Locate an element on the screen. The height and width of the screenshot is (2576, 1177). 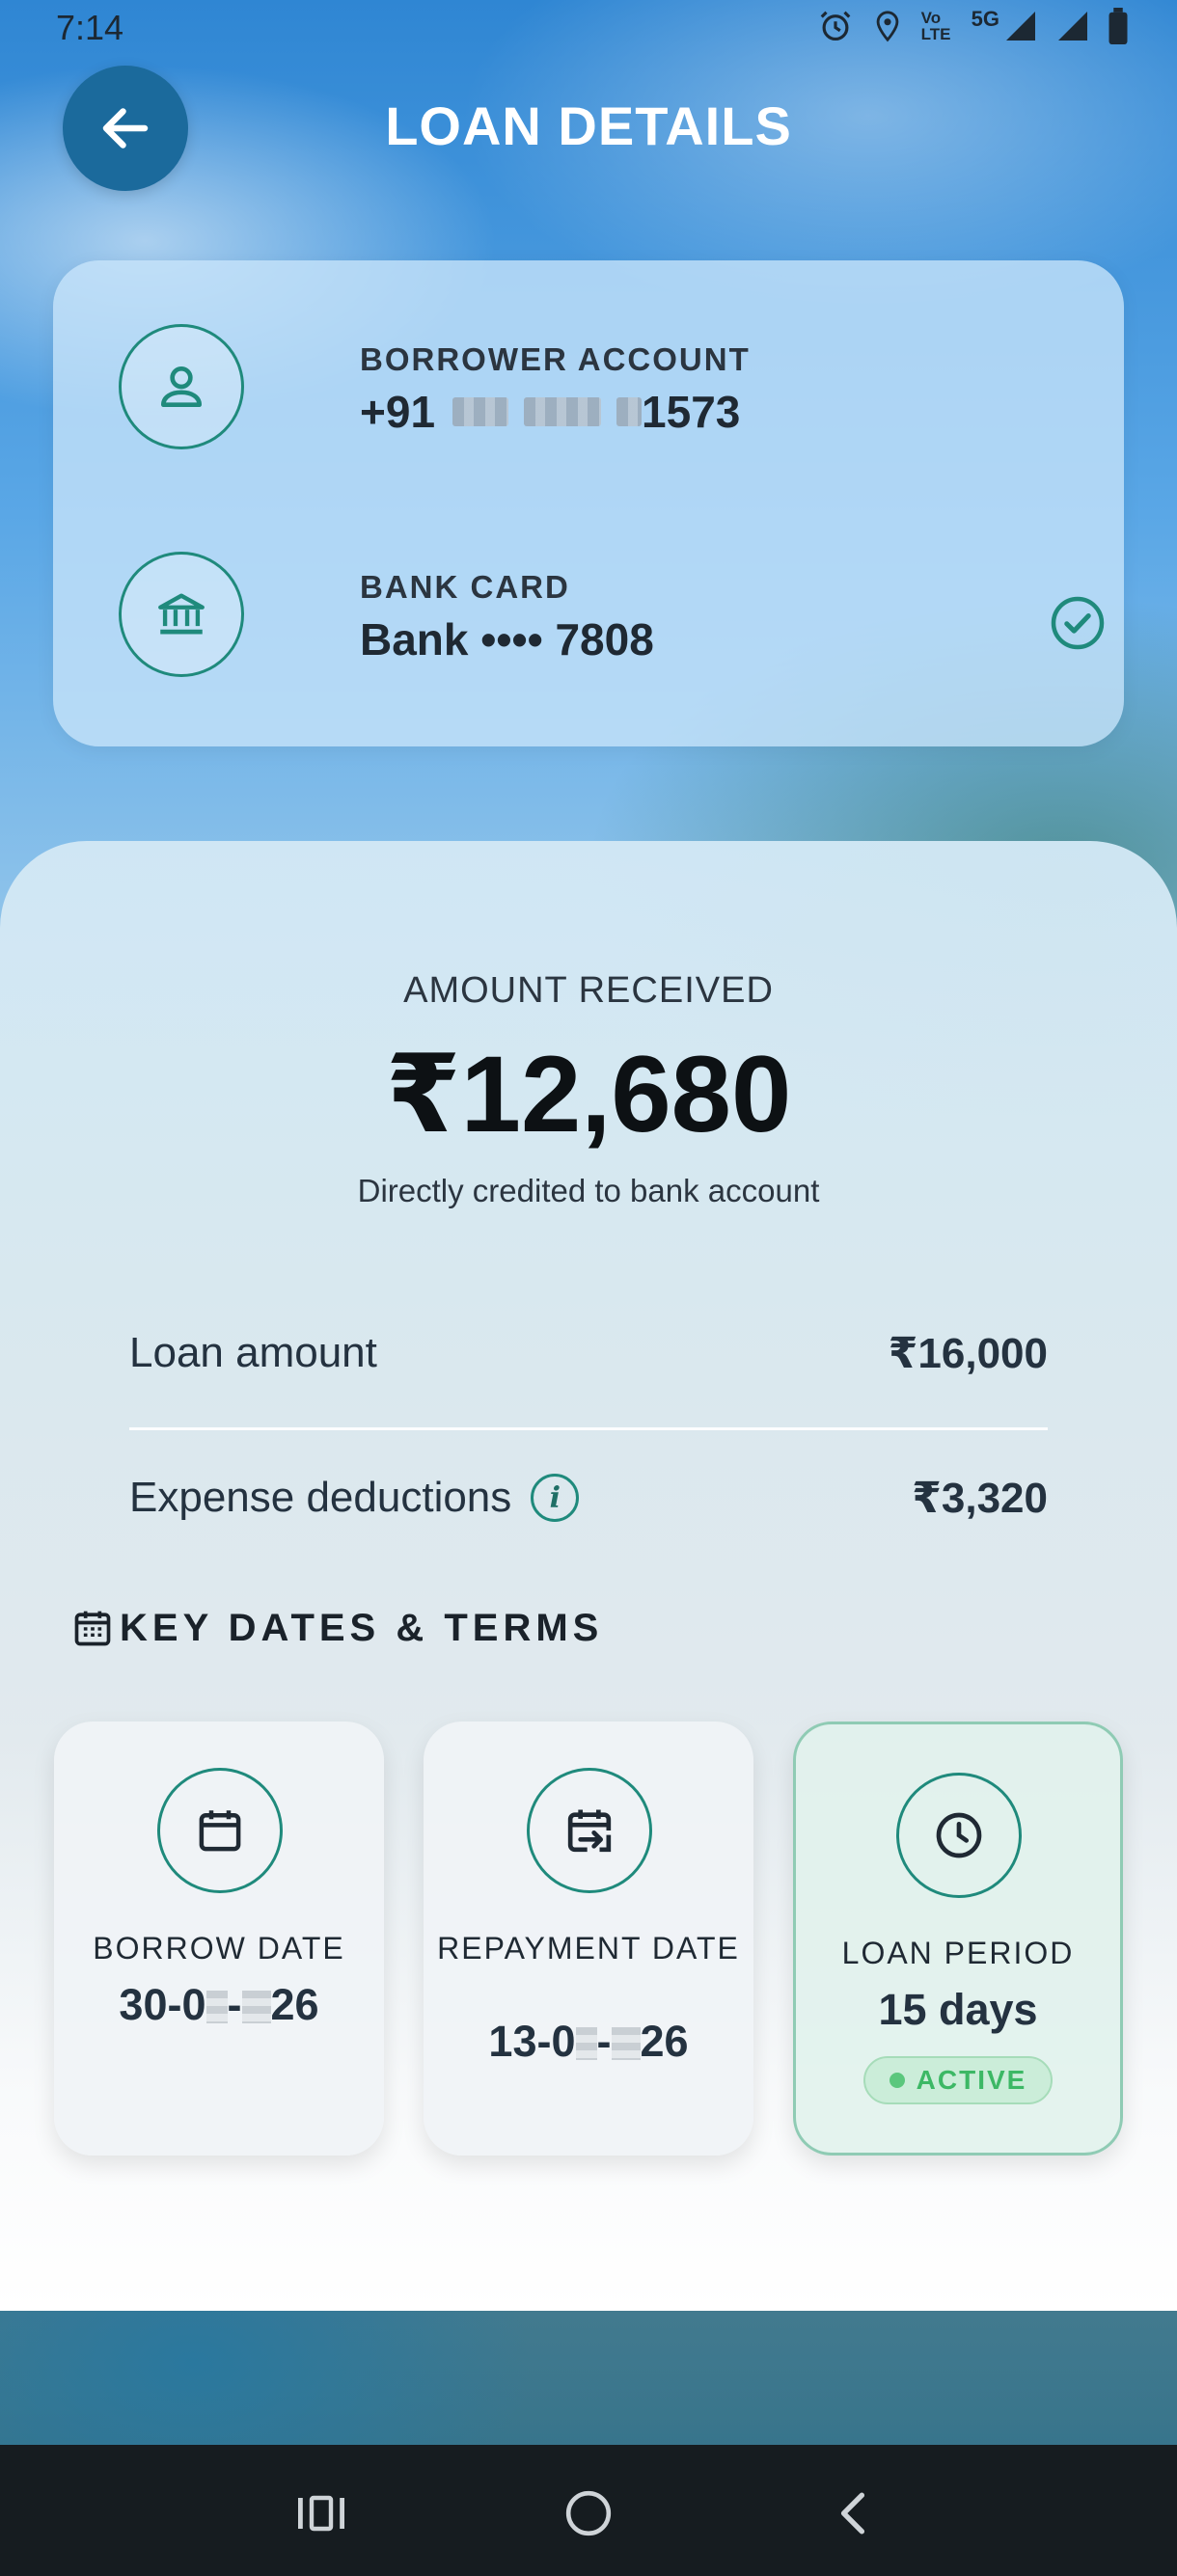
info-icon: i is located at coordinates (555, 1498).